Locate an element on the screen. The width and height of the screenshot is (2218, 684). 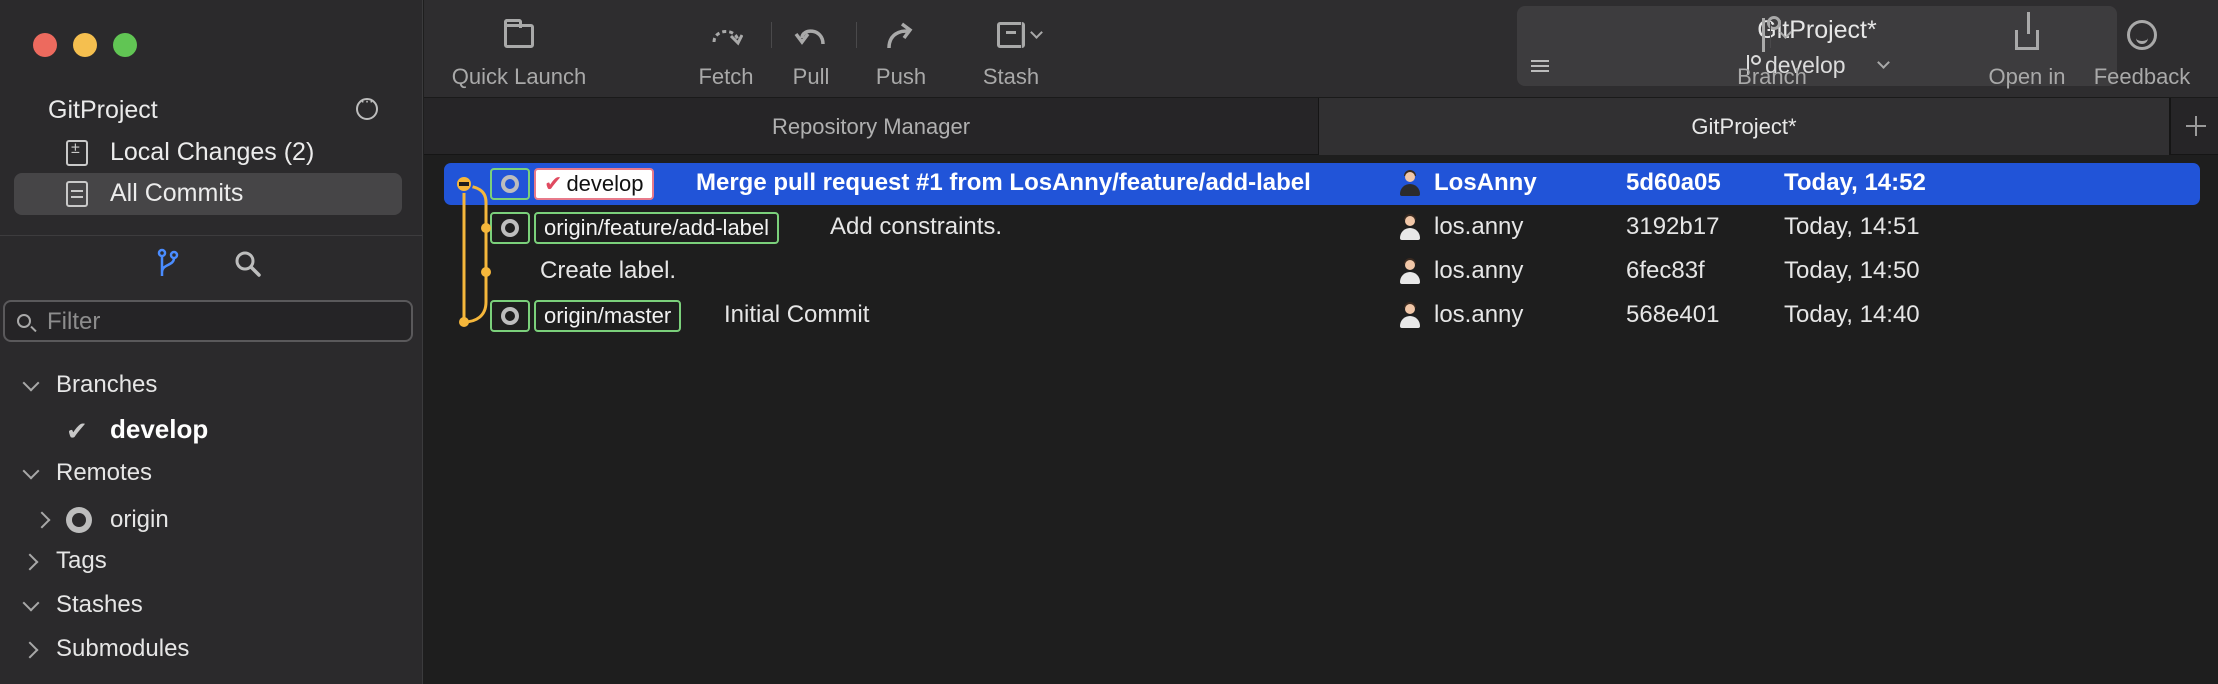
add-tab-icon is located at coordinates (2194, 126).